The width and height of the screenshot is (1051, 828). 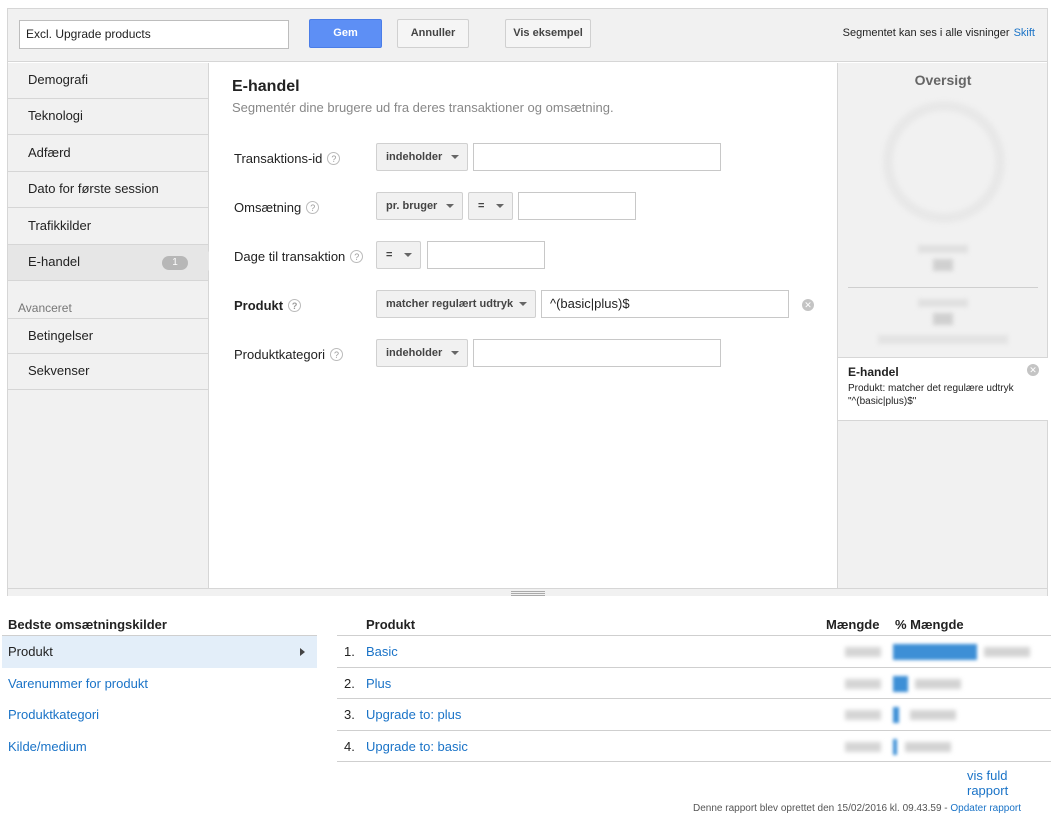 What do you see at coordinates (597, 353) in the screenshot?
I see `product-category-input` at bounding box center [597, 353].